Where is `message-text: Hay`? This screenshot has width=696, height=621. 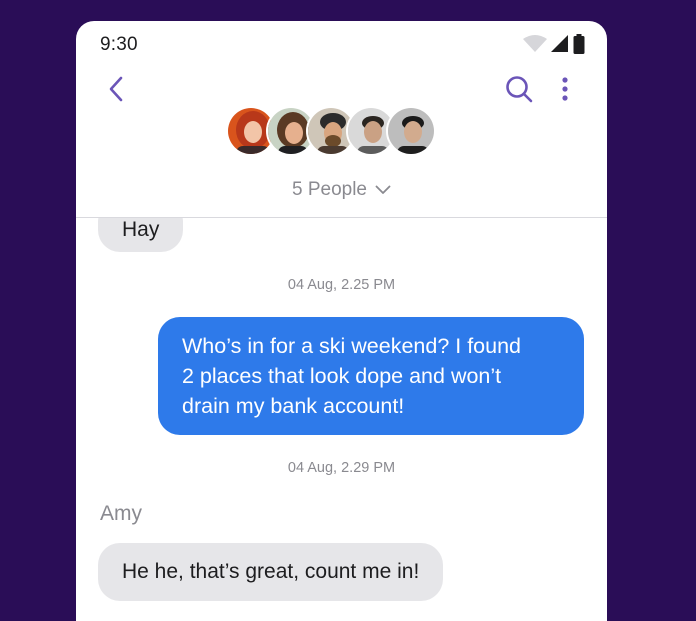 message-text: Hay is located at coordinates (141, 229).